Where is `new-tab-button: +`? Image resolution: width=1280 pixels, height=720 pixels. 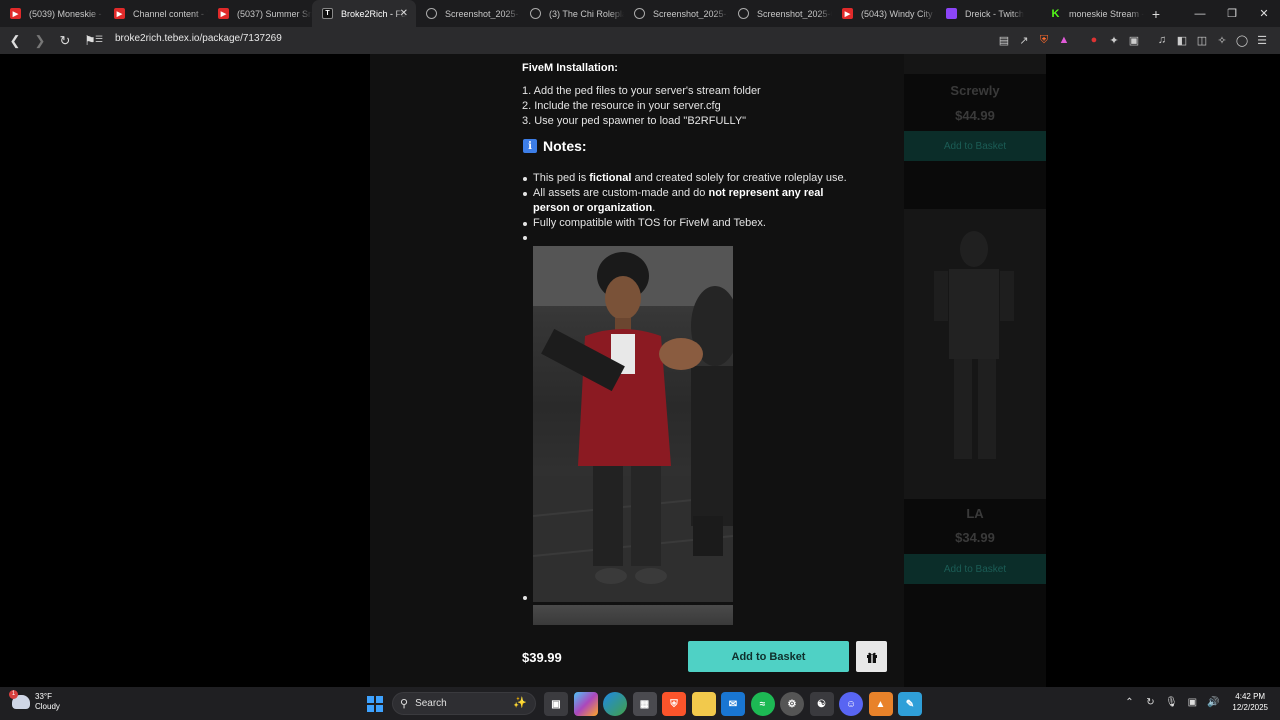
new-tab-button: + is located at coordinates (1156, 13).